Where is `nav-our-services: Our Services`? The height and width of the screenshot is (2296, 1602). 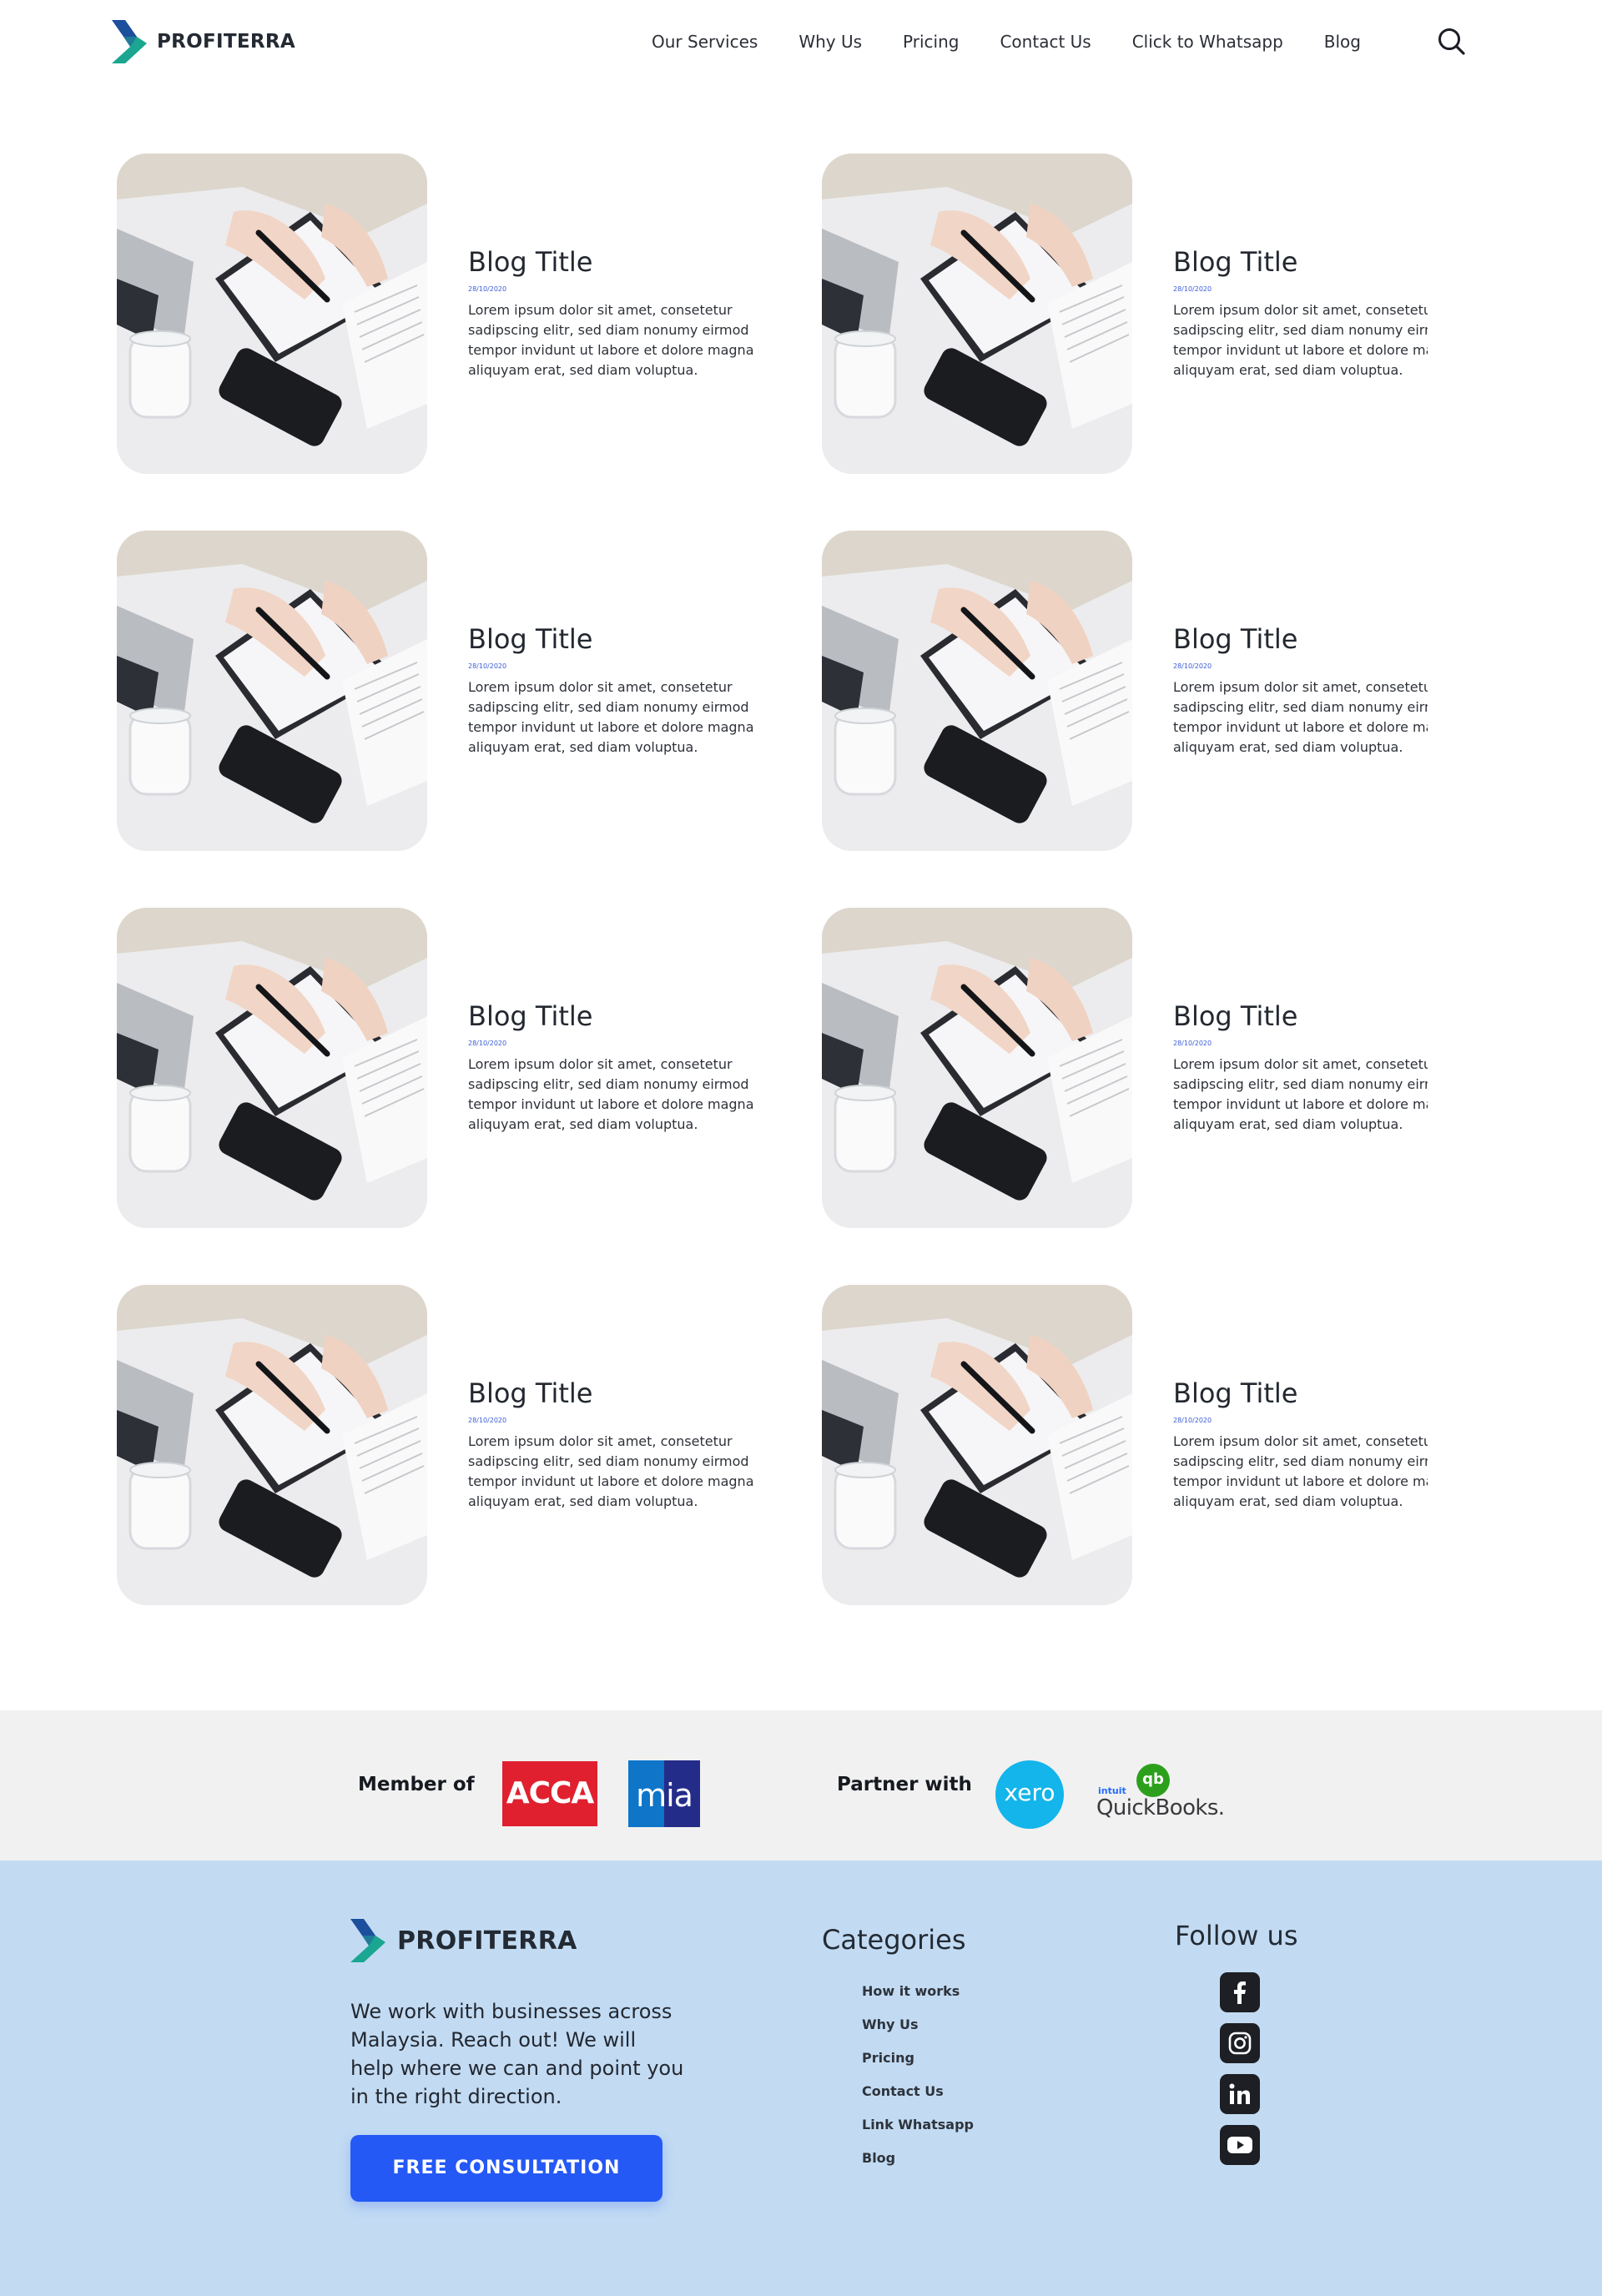 nav-our-services: Our Services is located at coordinates (705, 41).